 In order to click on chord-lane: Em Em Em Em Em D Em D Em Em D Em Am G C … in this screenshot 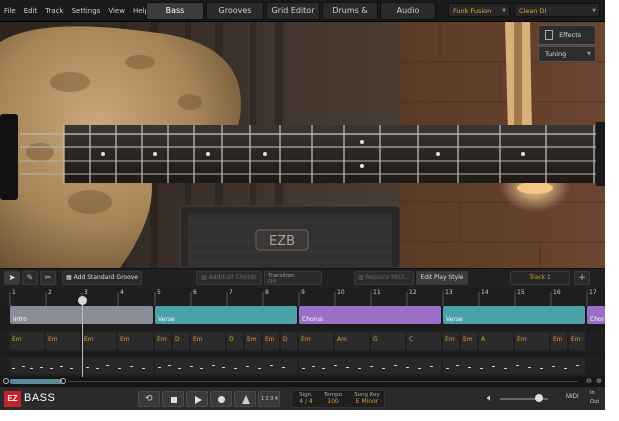, I will do `click(302, 341)`.